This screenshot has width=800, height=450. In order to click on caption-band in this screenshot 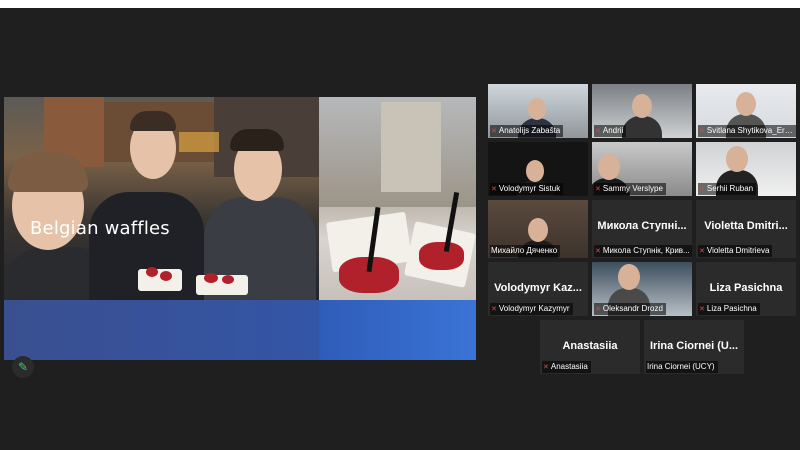, I will do `click(240, 330)`.